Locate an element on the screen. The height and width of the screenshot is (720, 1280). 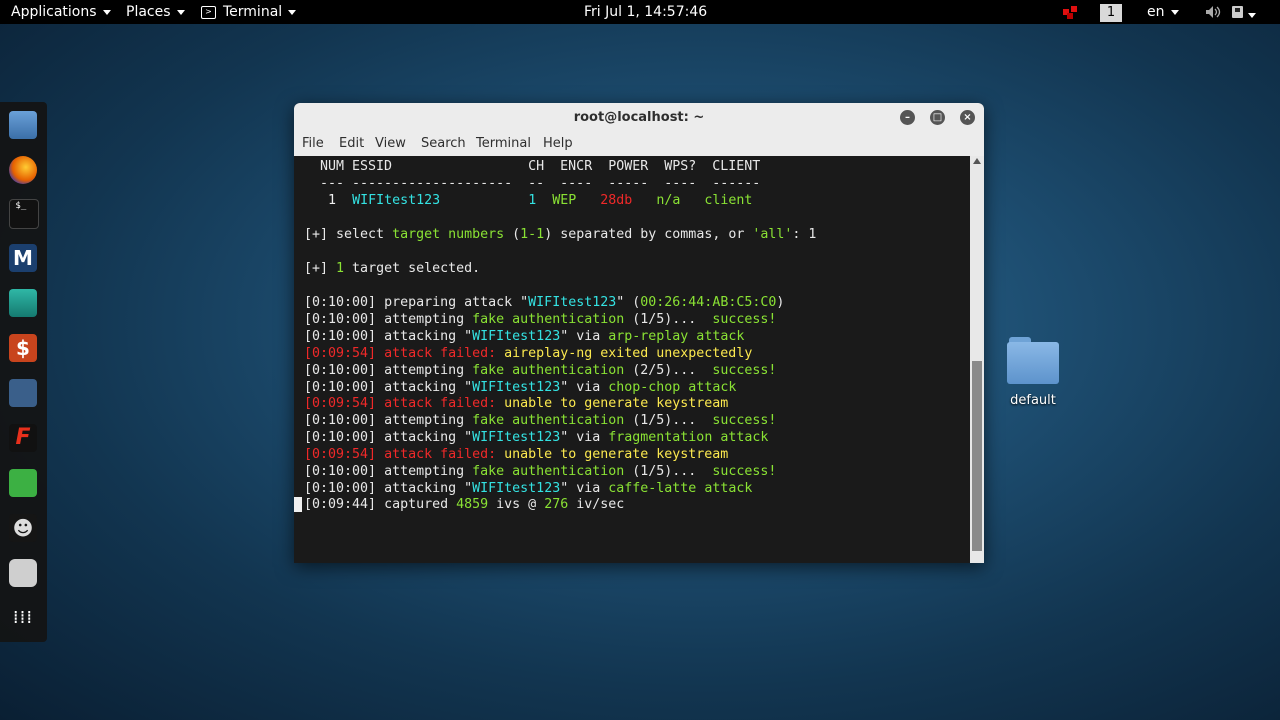
captured-line: [0:09:44] captured 4859 ivs @ 276 iv/sec is located at coordinates (459, 504).